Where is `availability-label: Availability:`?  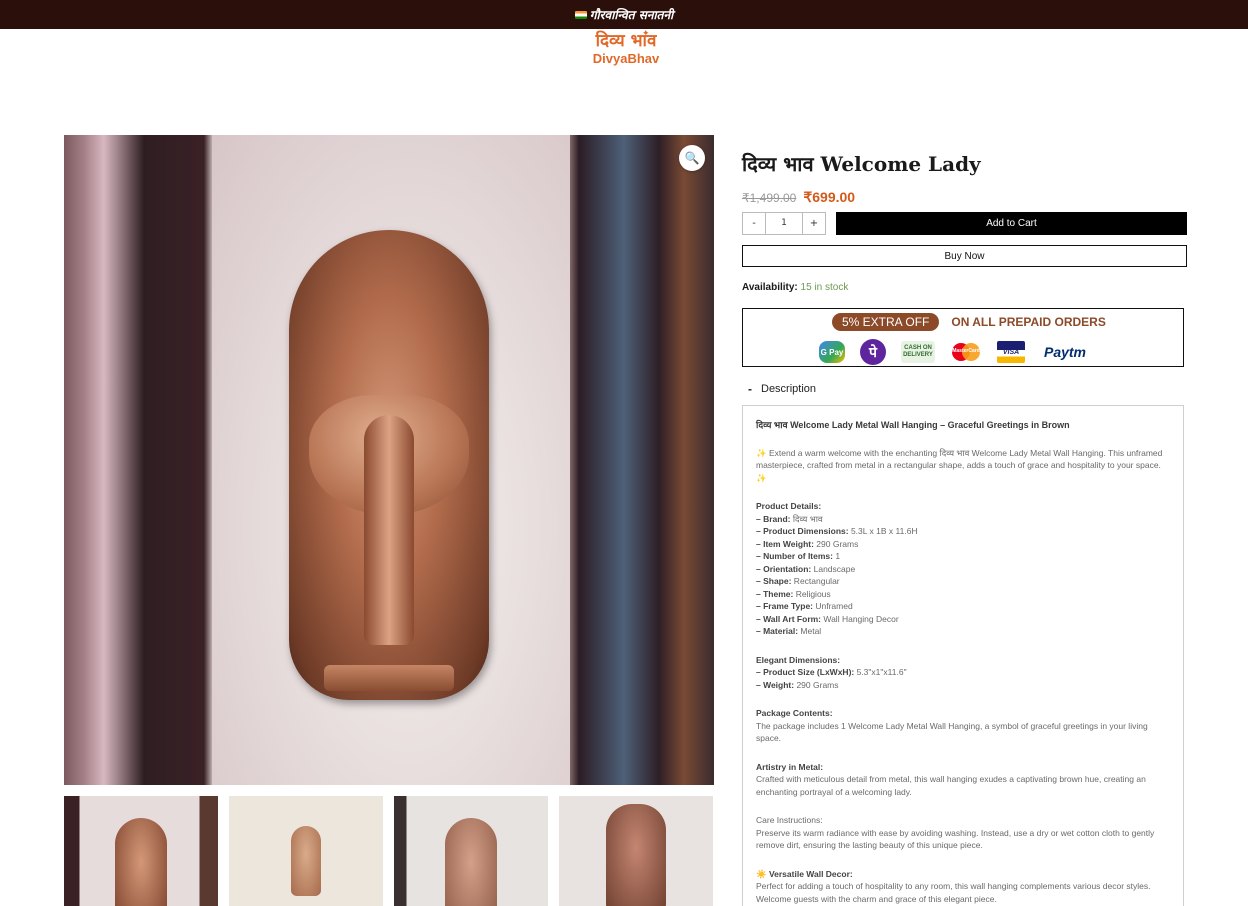 availability-label: Availability: is located at coordinates (770, 287).